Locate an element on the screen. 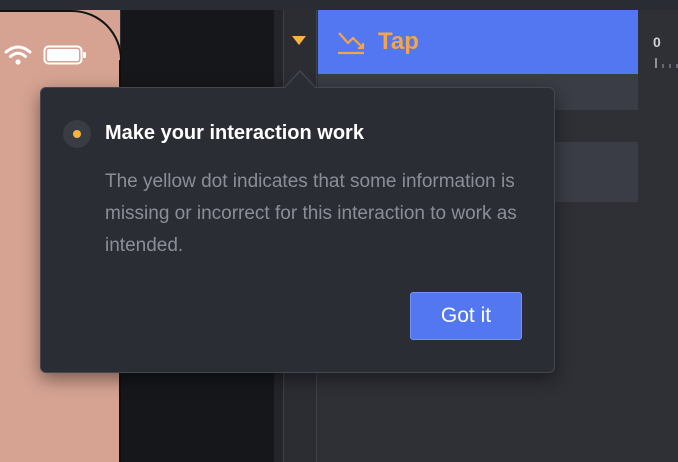 The image size is (678, 462). yellow-dot-icon is located at coordinates (77, 134).